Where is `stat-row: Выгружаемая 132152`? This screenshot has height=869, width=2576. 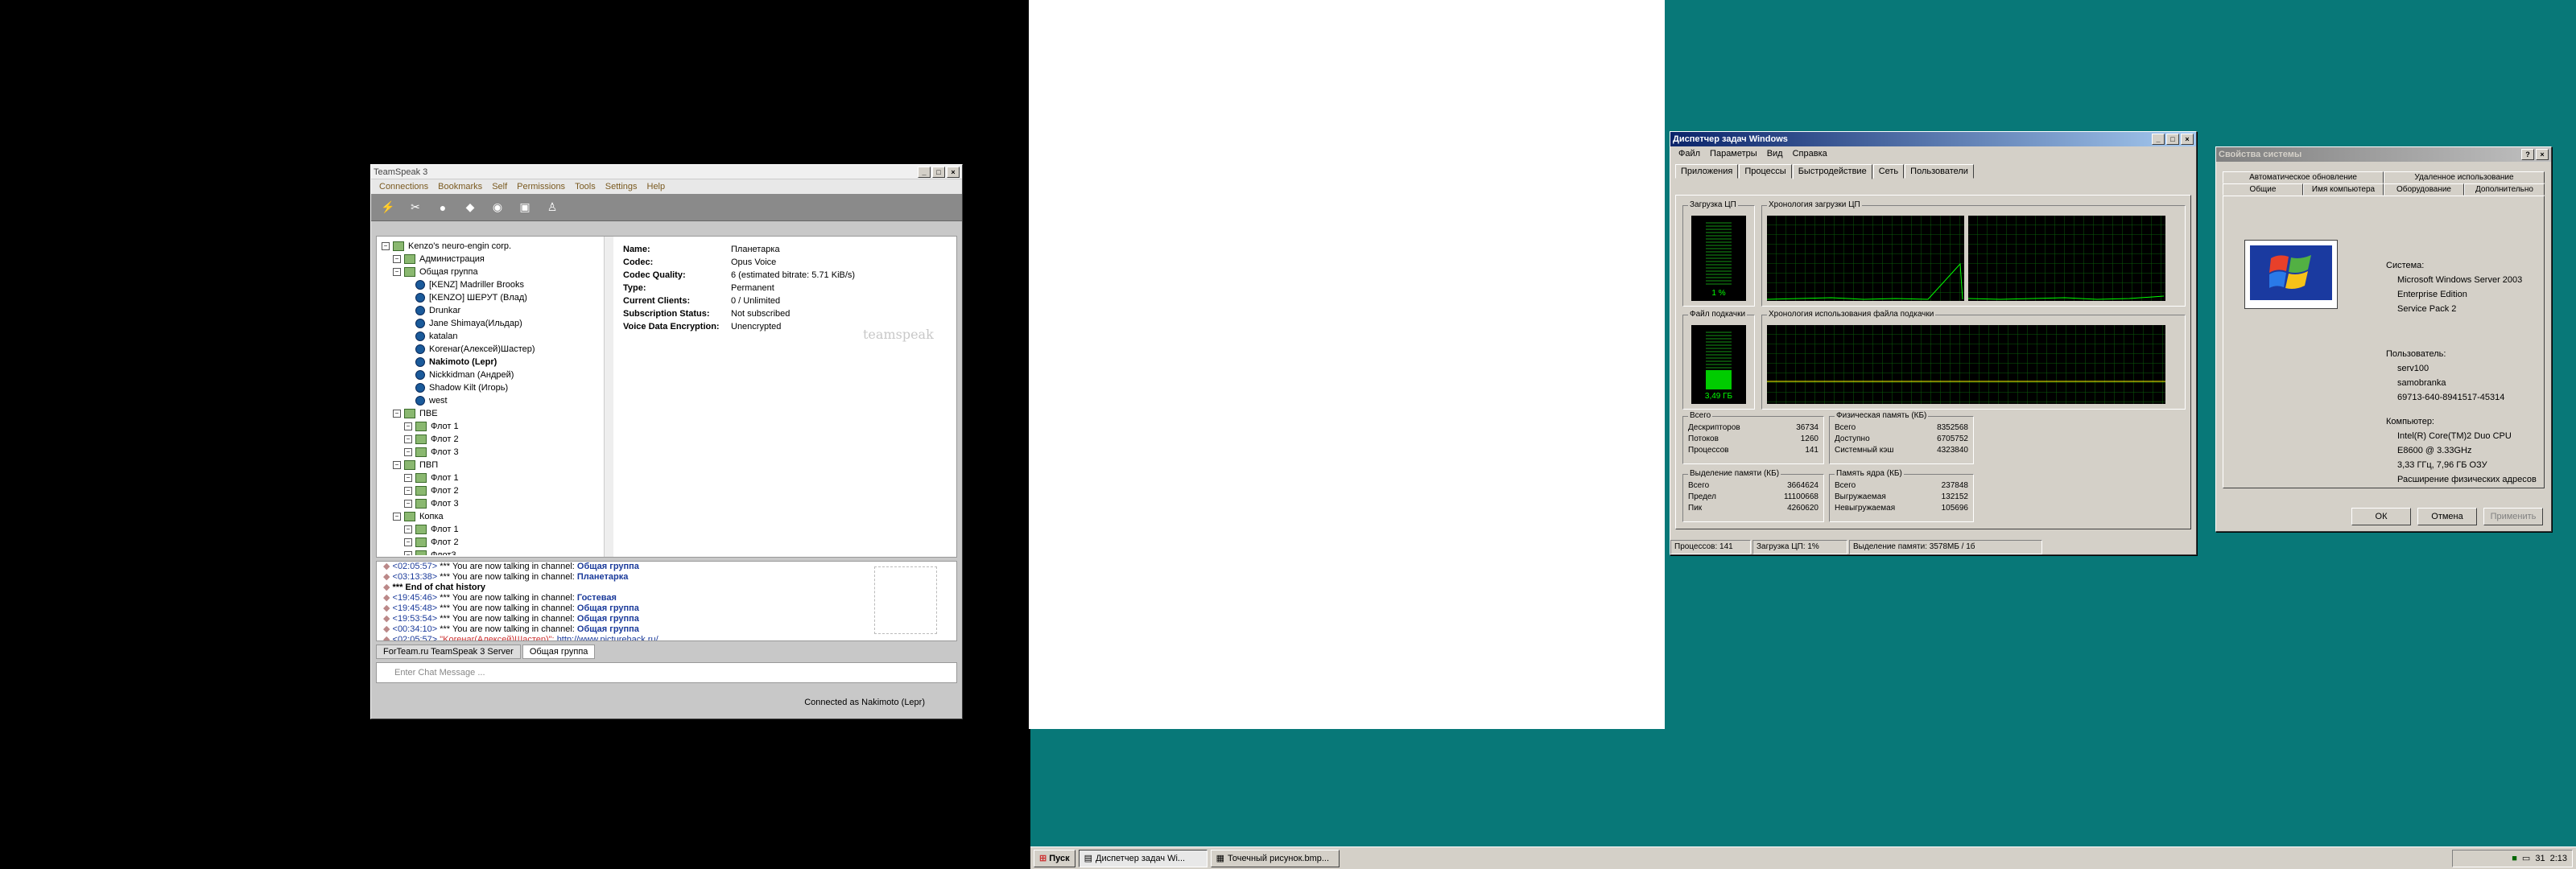
stat-row: Выгружаемая 132152 is located at coordinates (1901, 498).